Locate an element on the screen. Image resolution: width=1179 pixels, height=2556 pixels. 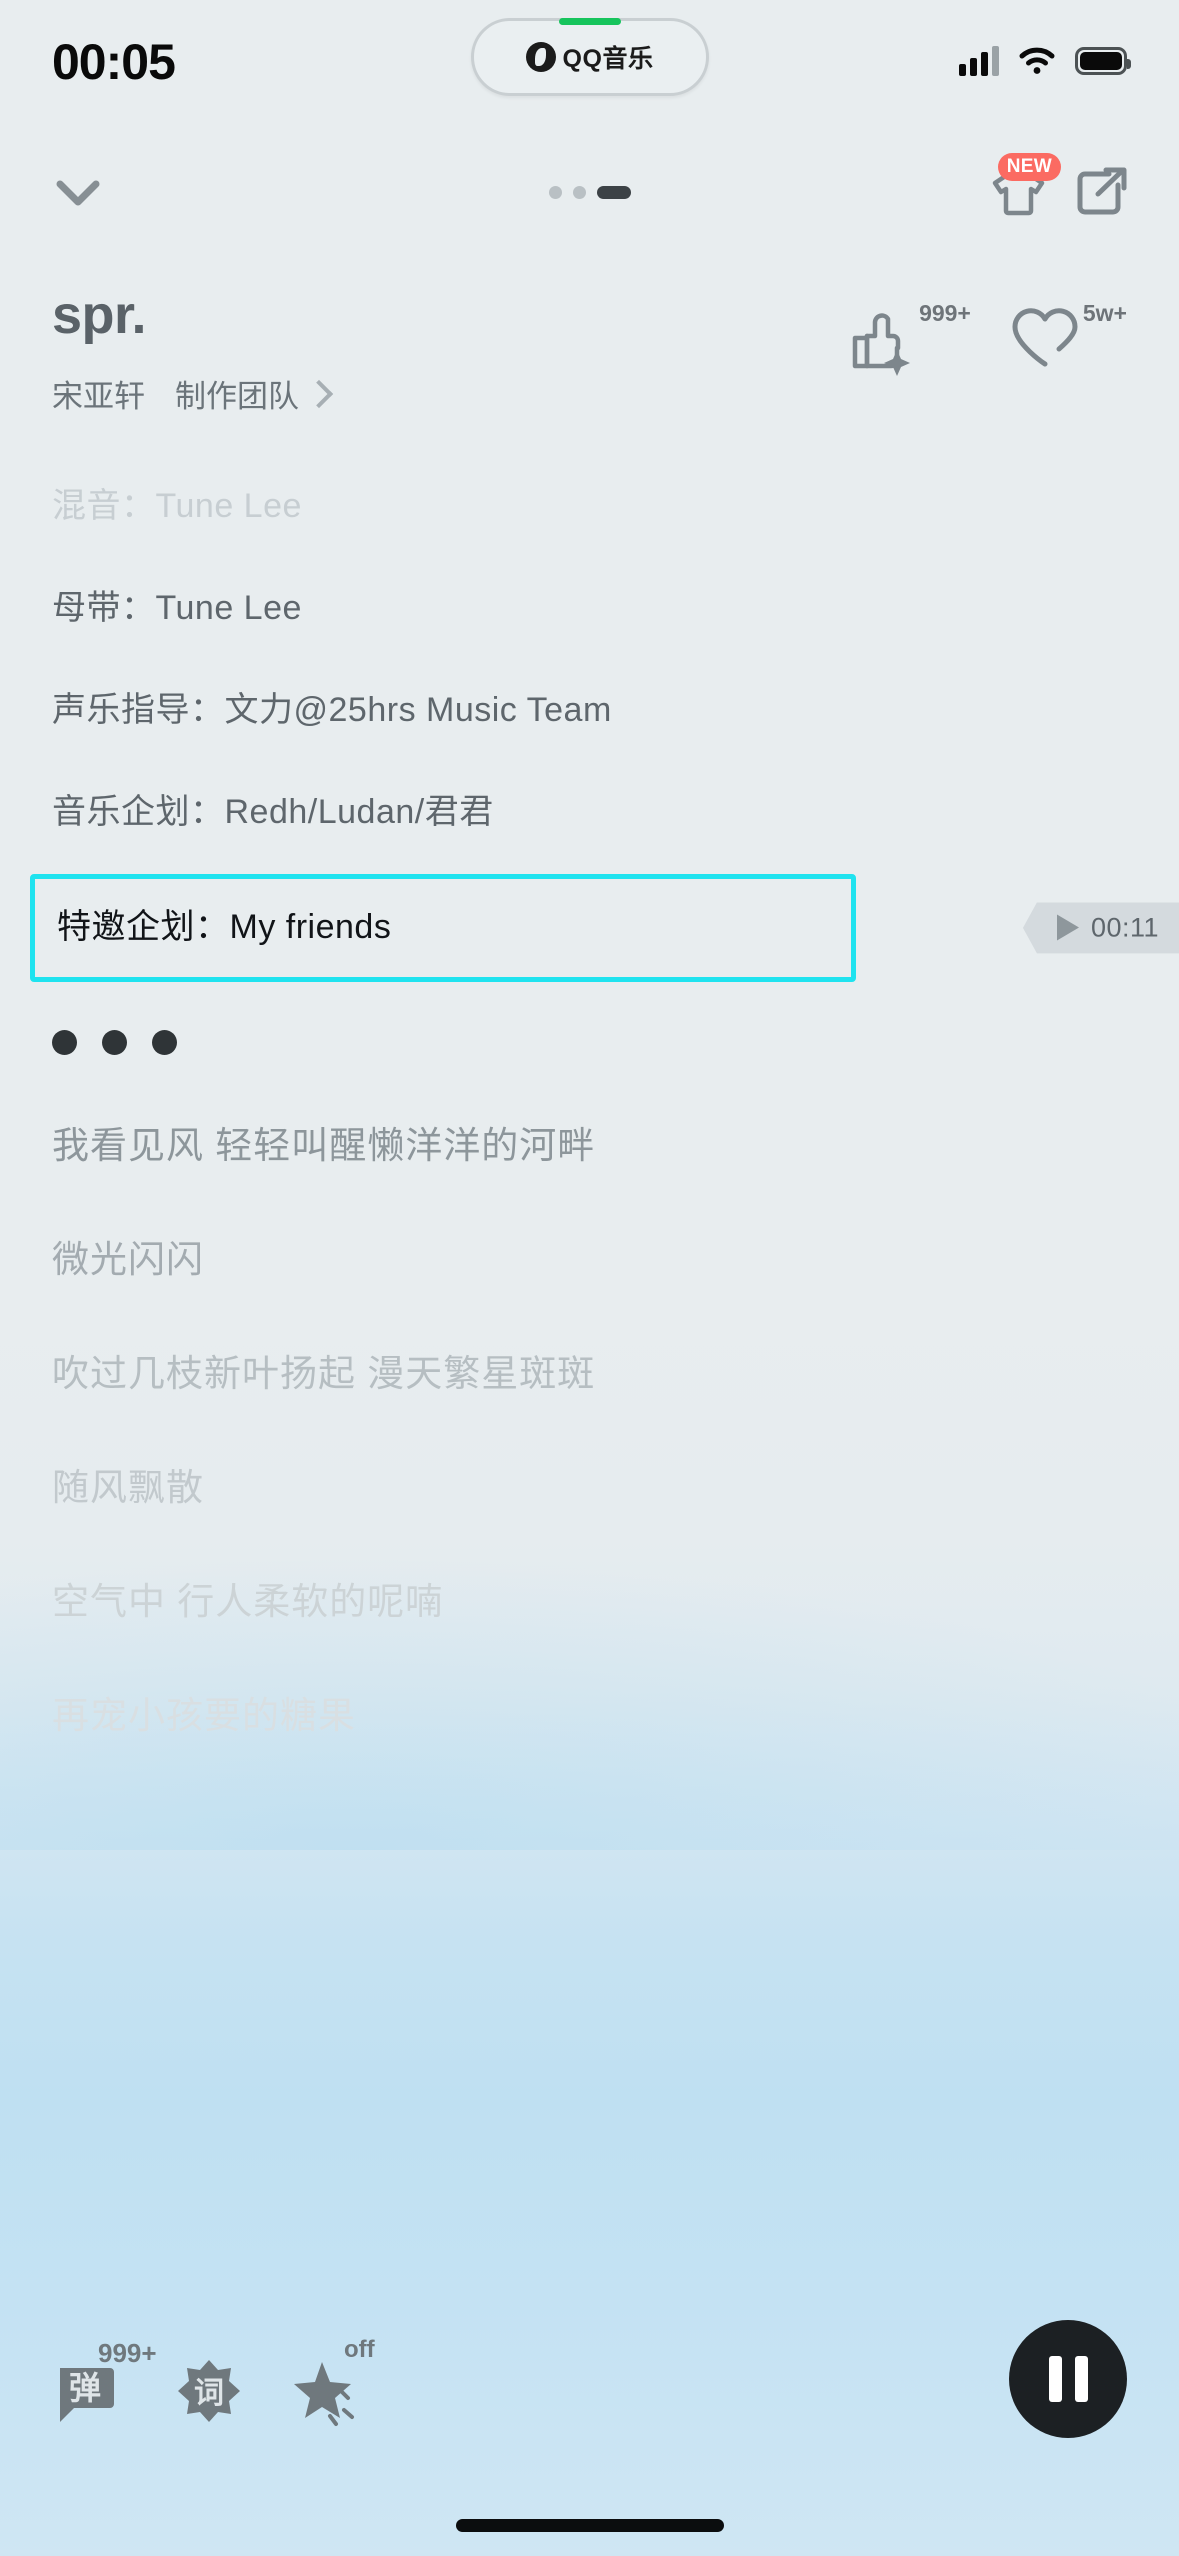
status-clock: 00:05 is located at coordinates (114, 62).